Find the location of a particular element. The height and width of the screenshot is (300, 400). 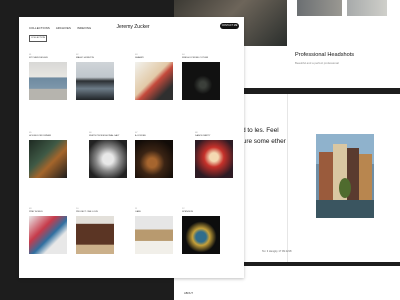

item-title: PROJECT ONE LOVE is located at coordinates (87, 212).